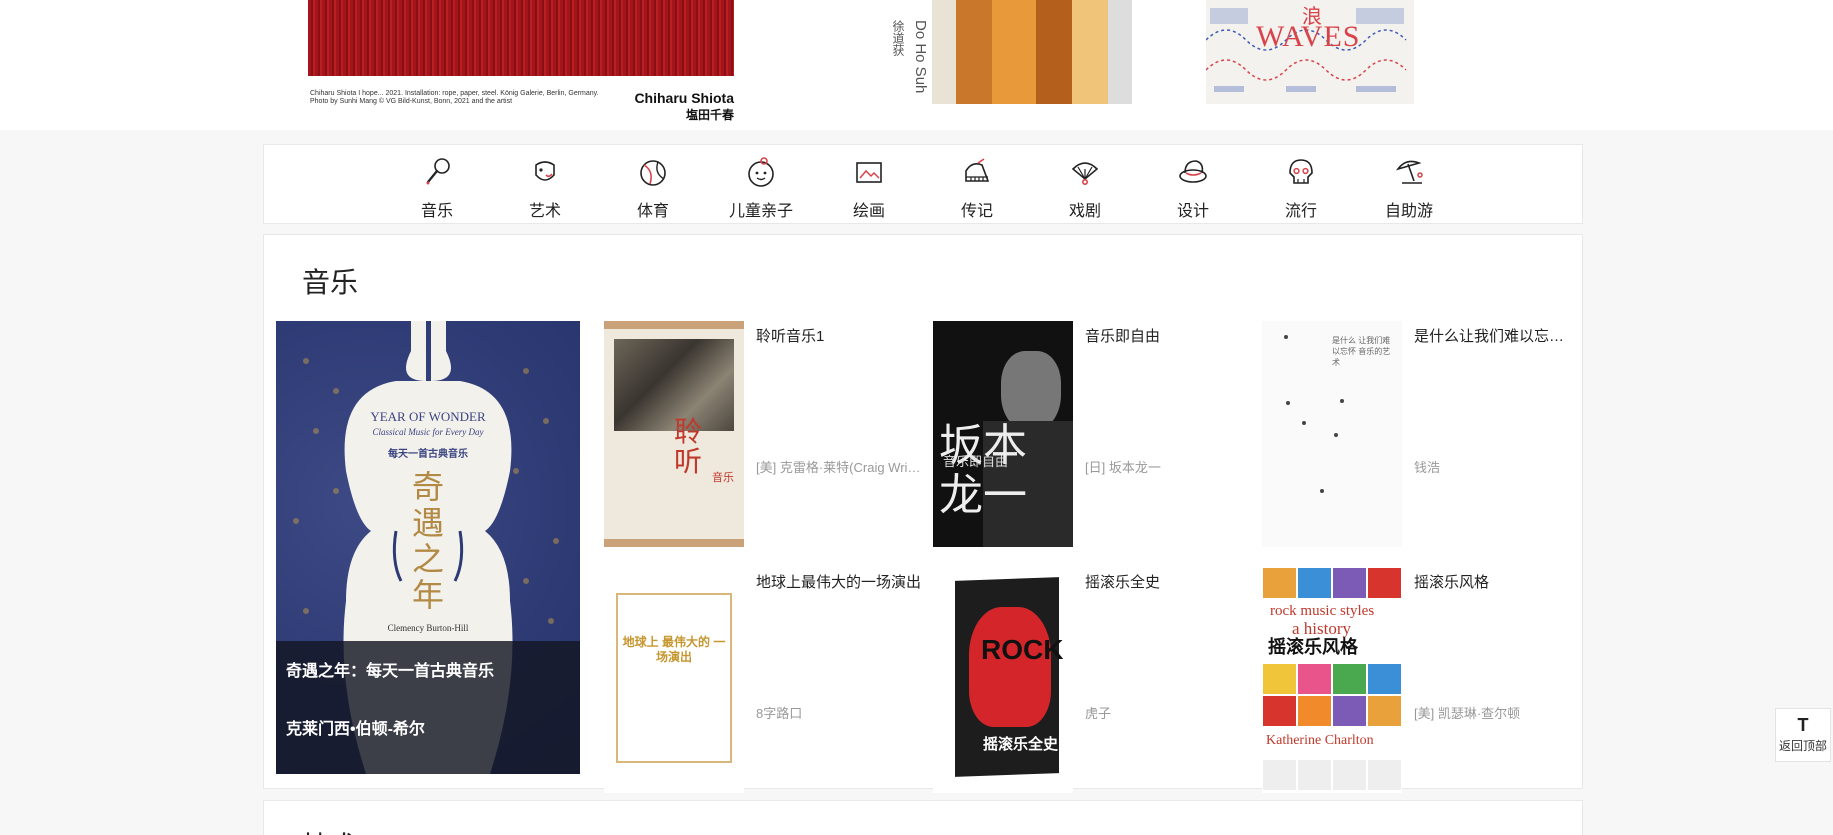 This screenshot has width=1833, height=835. Describe the element at coordinates (1301, 171) in the screenshot. I see `skull-icon` at that location.